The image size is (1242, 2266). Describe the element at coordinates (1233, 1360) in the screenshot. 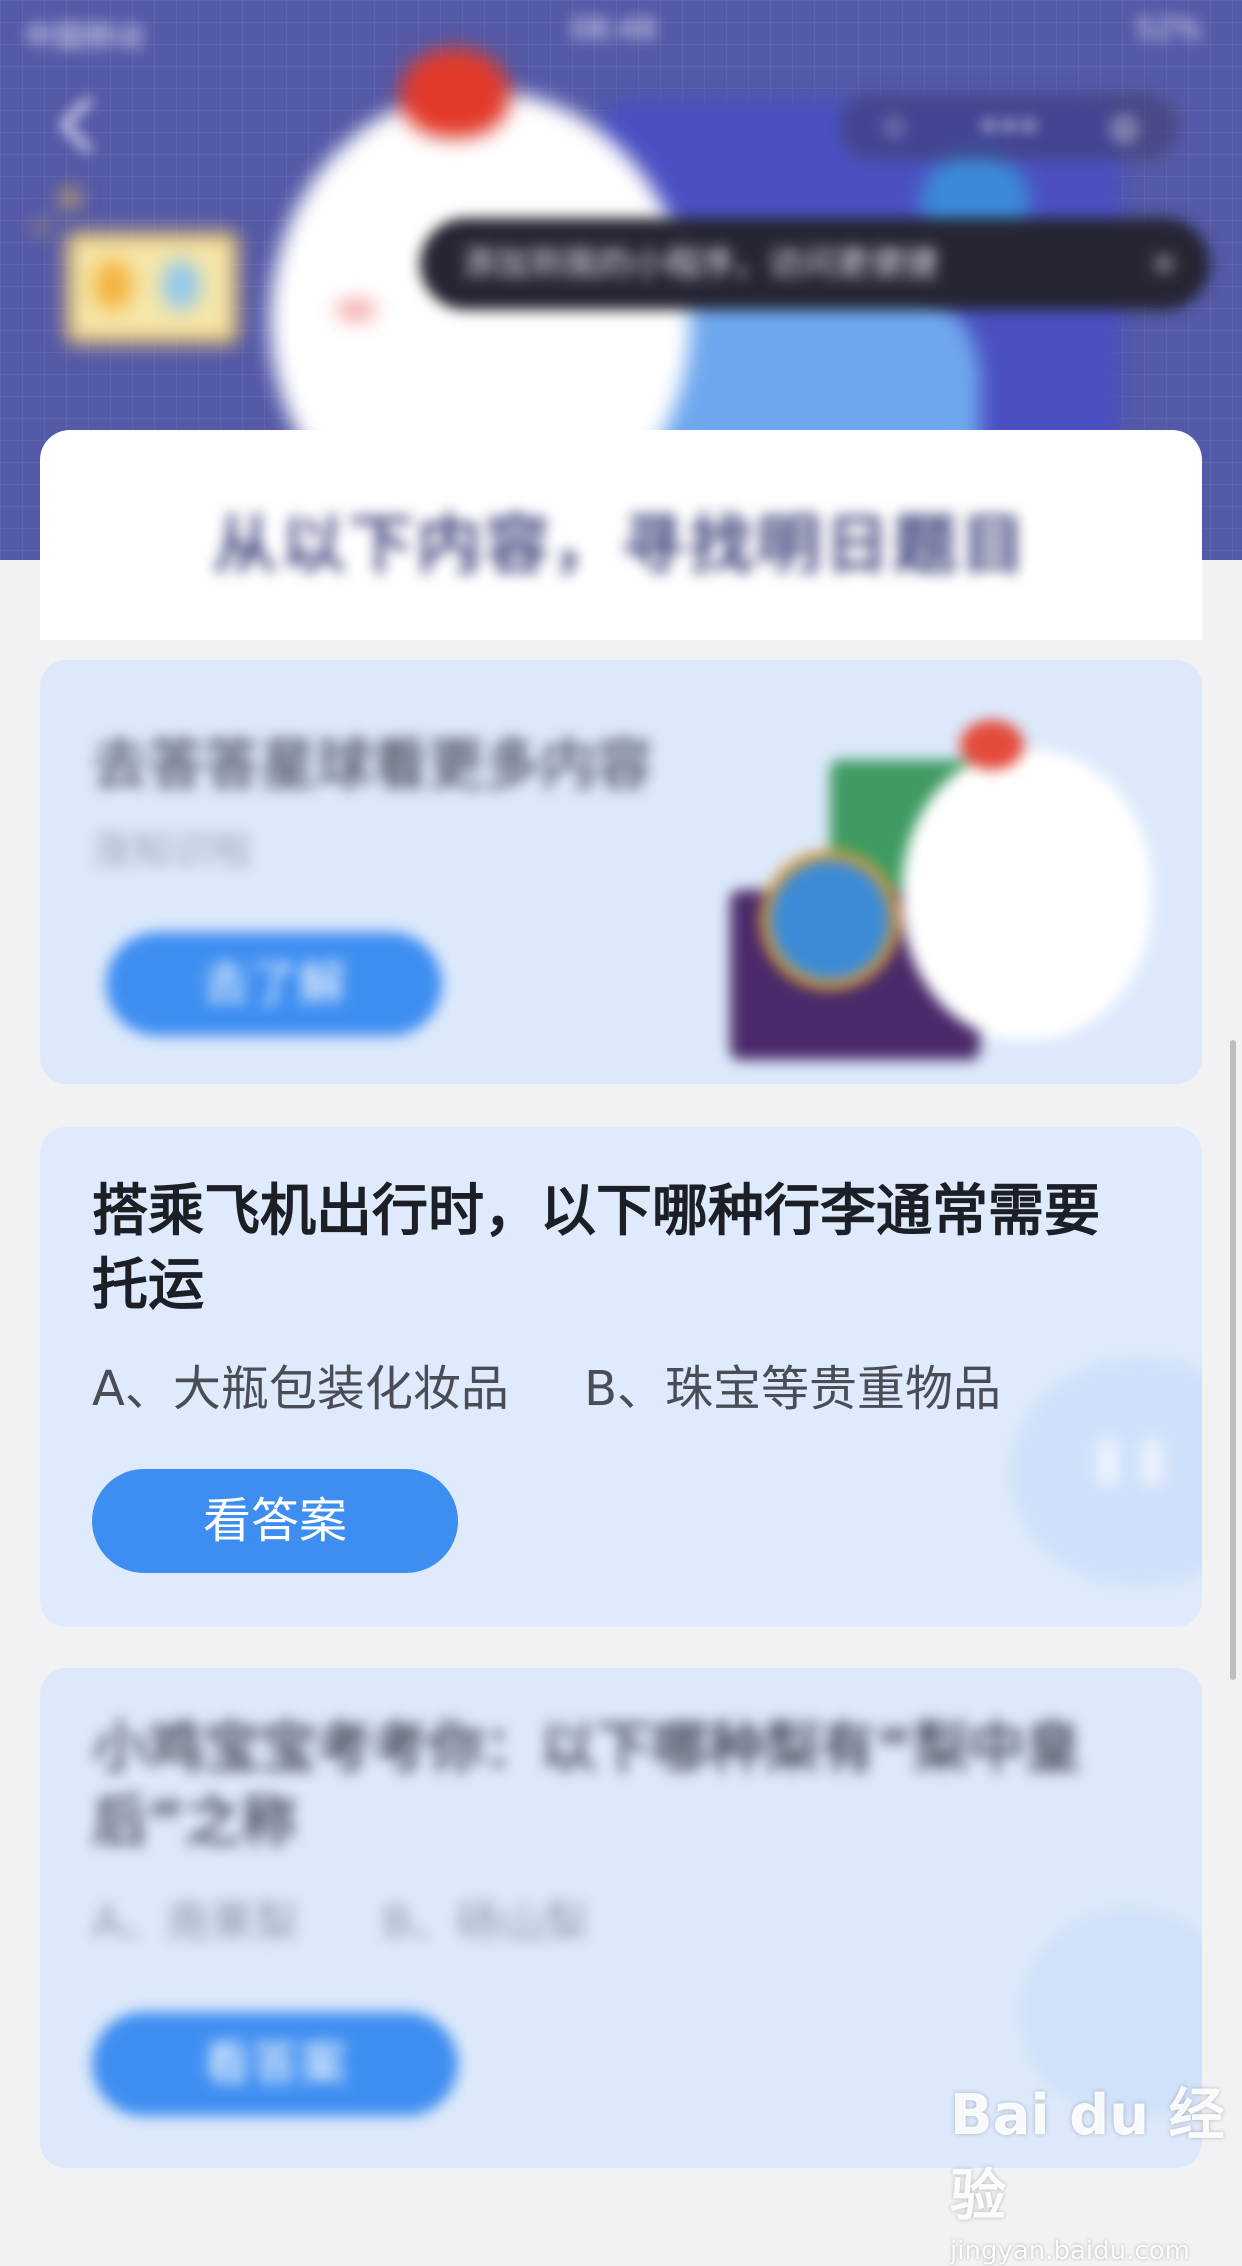

I see `scrollbar` at that location.